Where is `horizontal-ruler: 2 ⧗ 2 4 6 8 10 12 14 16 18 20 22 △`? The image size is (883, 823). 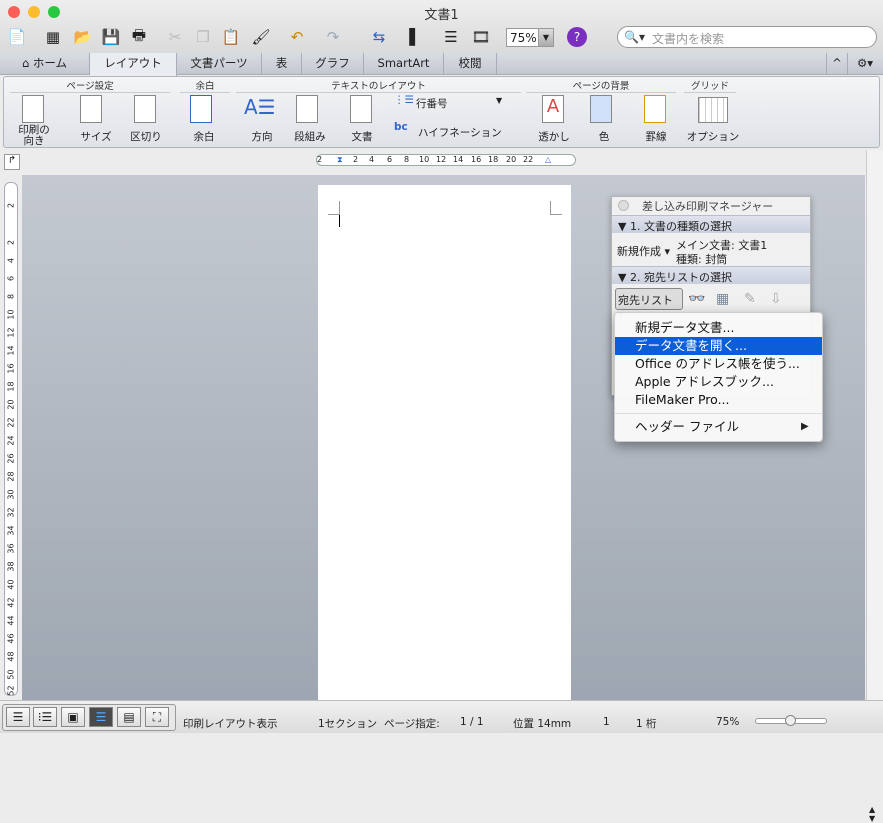 horizontal-ruler: 2 ⧗ 2 4 6 8 10 12 14 16 18 20 22 △ is located at coordinates (446, 160).